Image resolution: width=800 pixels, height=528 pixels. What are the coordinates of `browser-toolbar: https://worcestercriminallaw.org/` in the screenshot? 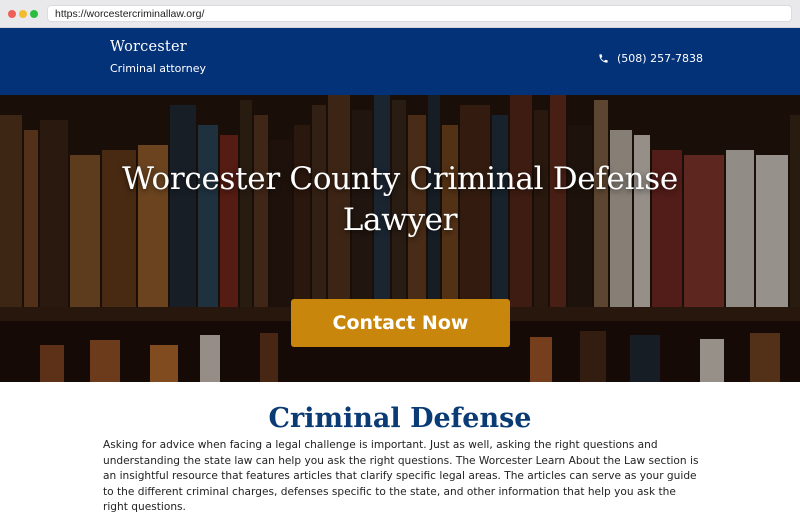 It's located at (400, 14).